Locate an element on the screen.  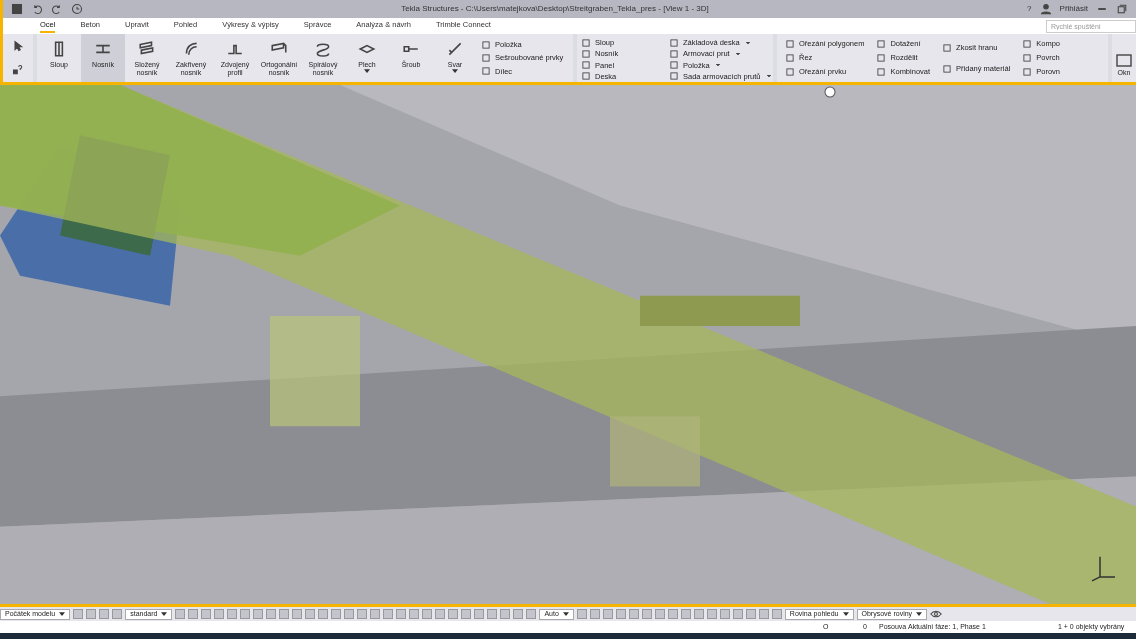
redo-icon is located at coordinates (57, 9).